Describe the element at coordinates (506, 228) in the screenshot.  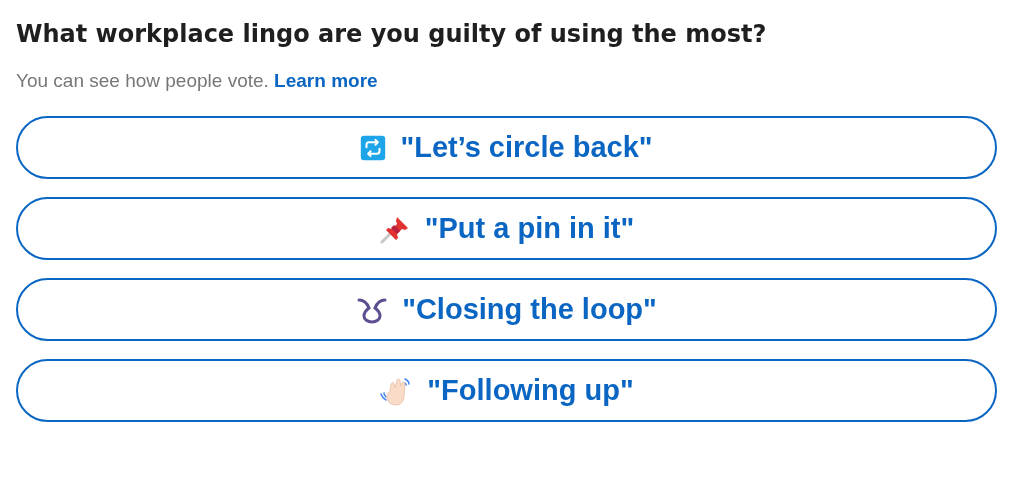
I see `poll-option-button: "Put a pin in it"` at that location.